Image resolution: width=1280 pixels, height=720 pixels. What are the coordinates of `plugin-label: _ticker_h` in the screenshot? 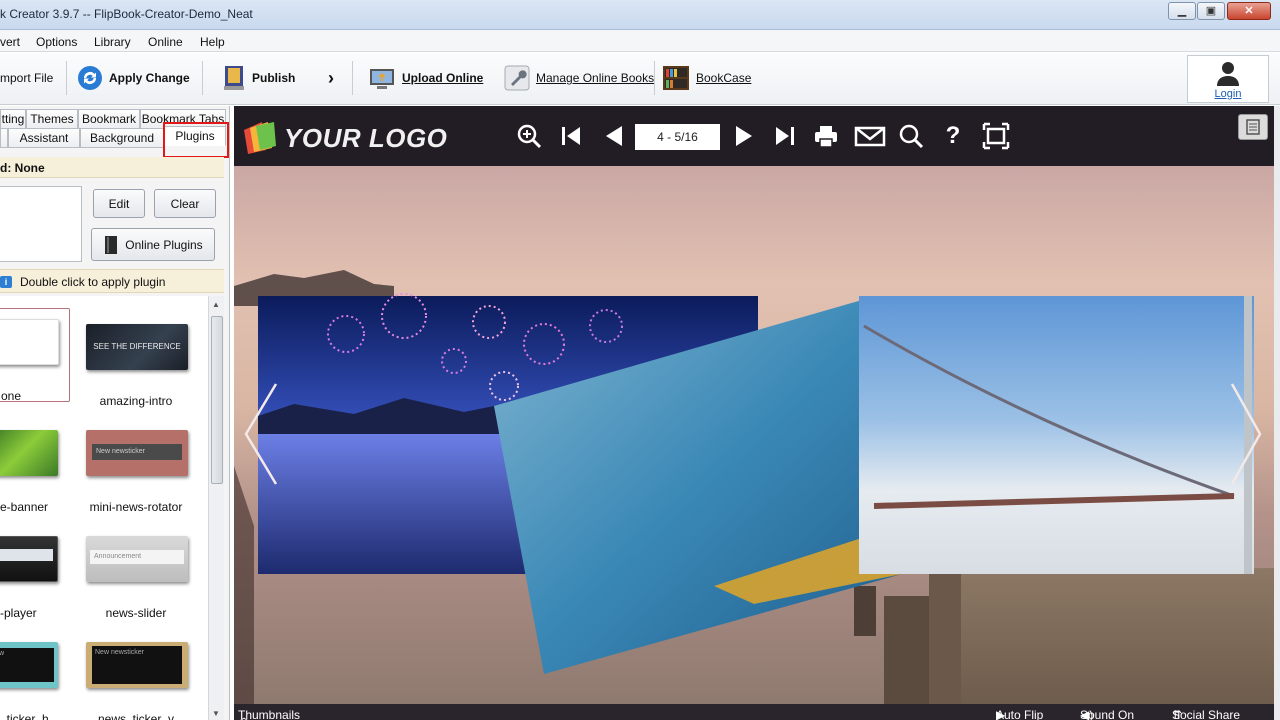 It's located at (24, 716).